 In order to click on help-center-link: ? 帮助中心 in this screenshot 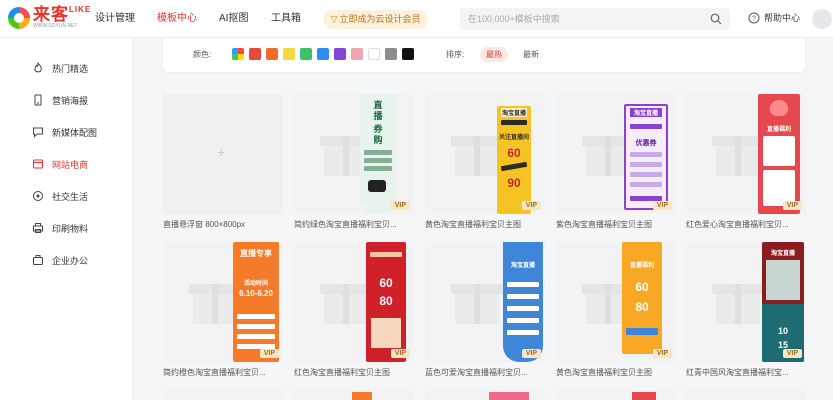, I will do `click(774, 17)`.